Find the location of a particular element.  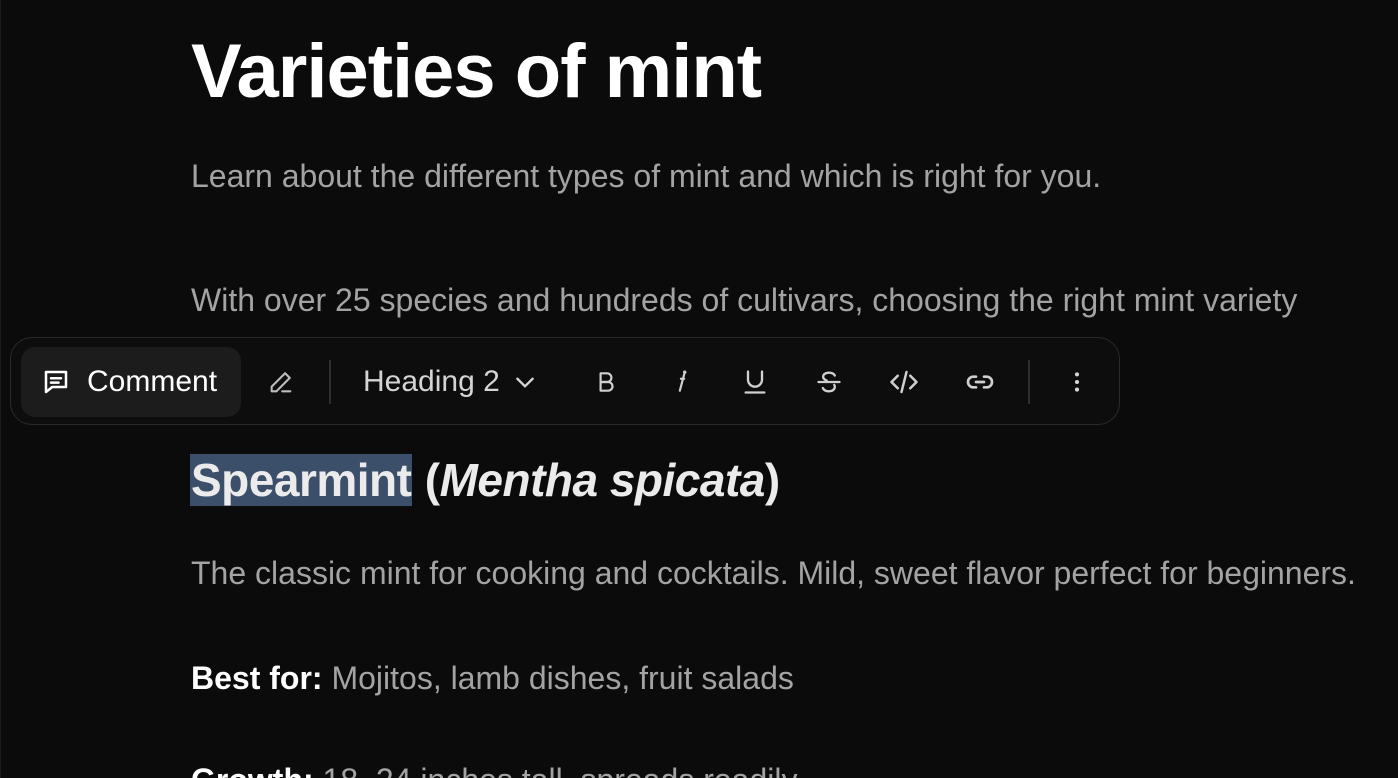

code-icon is located at coordinates (904, 382).